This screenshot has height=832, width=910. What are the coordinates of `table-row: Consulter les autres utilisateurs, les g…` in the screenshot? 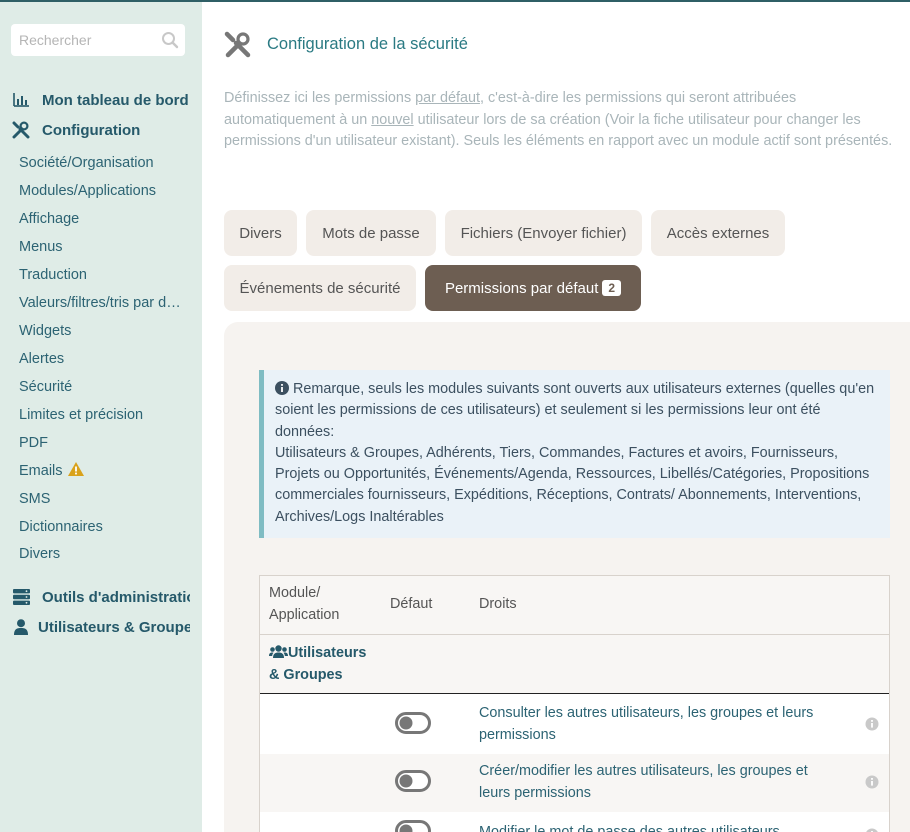 It's located at (574, 725).